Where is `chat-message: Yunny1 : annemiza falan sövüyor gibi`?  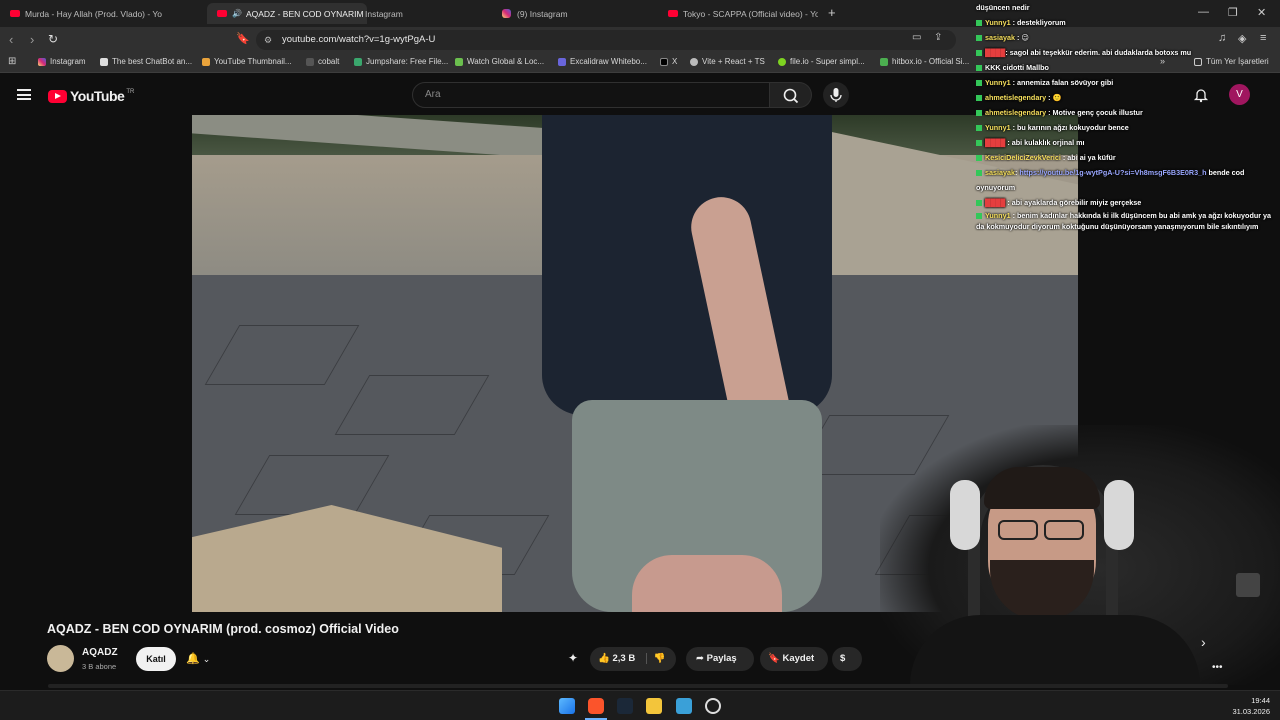
chat-message: Yunny1 : annemiza falan sövüyor gibi is located at coordinates (1128, 82).